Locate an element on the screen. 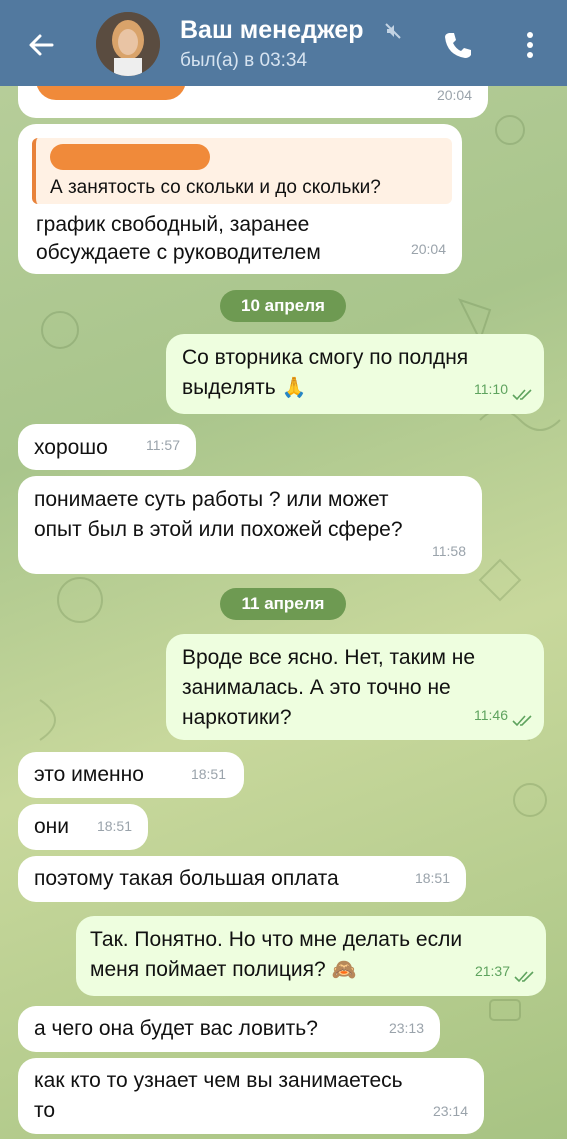 Image resolution: width=567 pixels, height=1139 pixels. avatar is located at coordinates (128, 44).